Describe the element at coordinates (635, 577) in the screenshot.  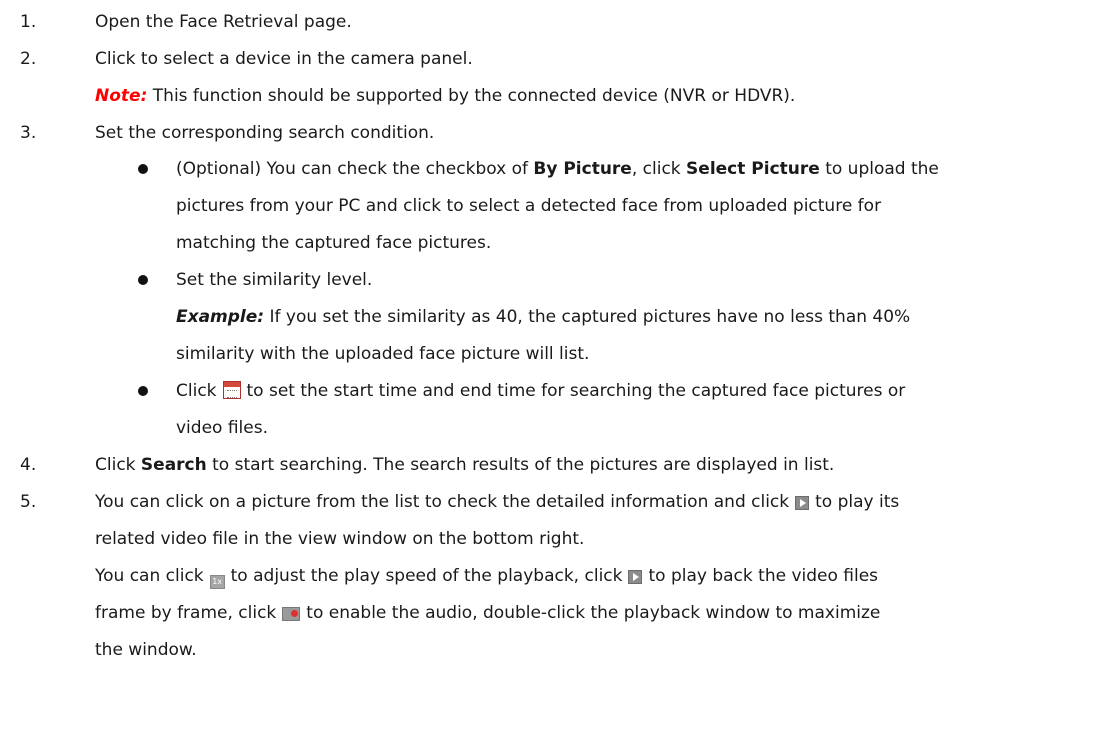
I see `frame-play-icon` at that location.